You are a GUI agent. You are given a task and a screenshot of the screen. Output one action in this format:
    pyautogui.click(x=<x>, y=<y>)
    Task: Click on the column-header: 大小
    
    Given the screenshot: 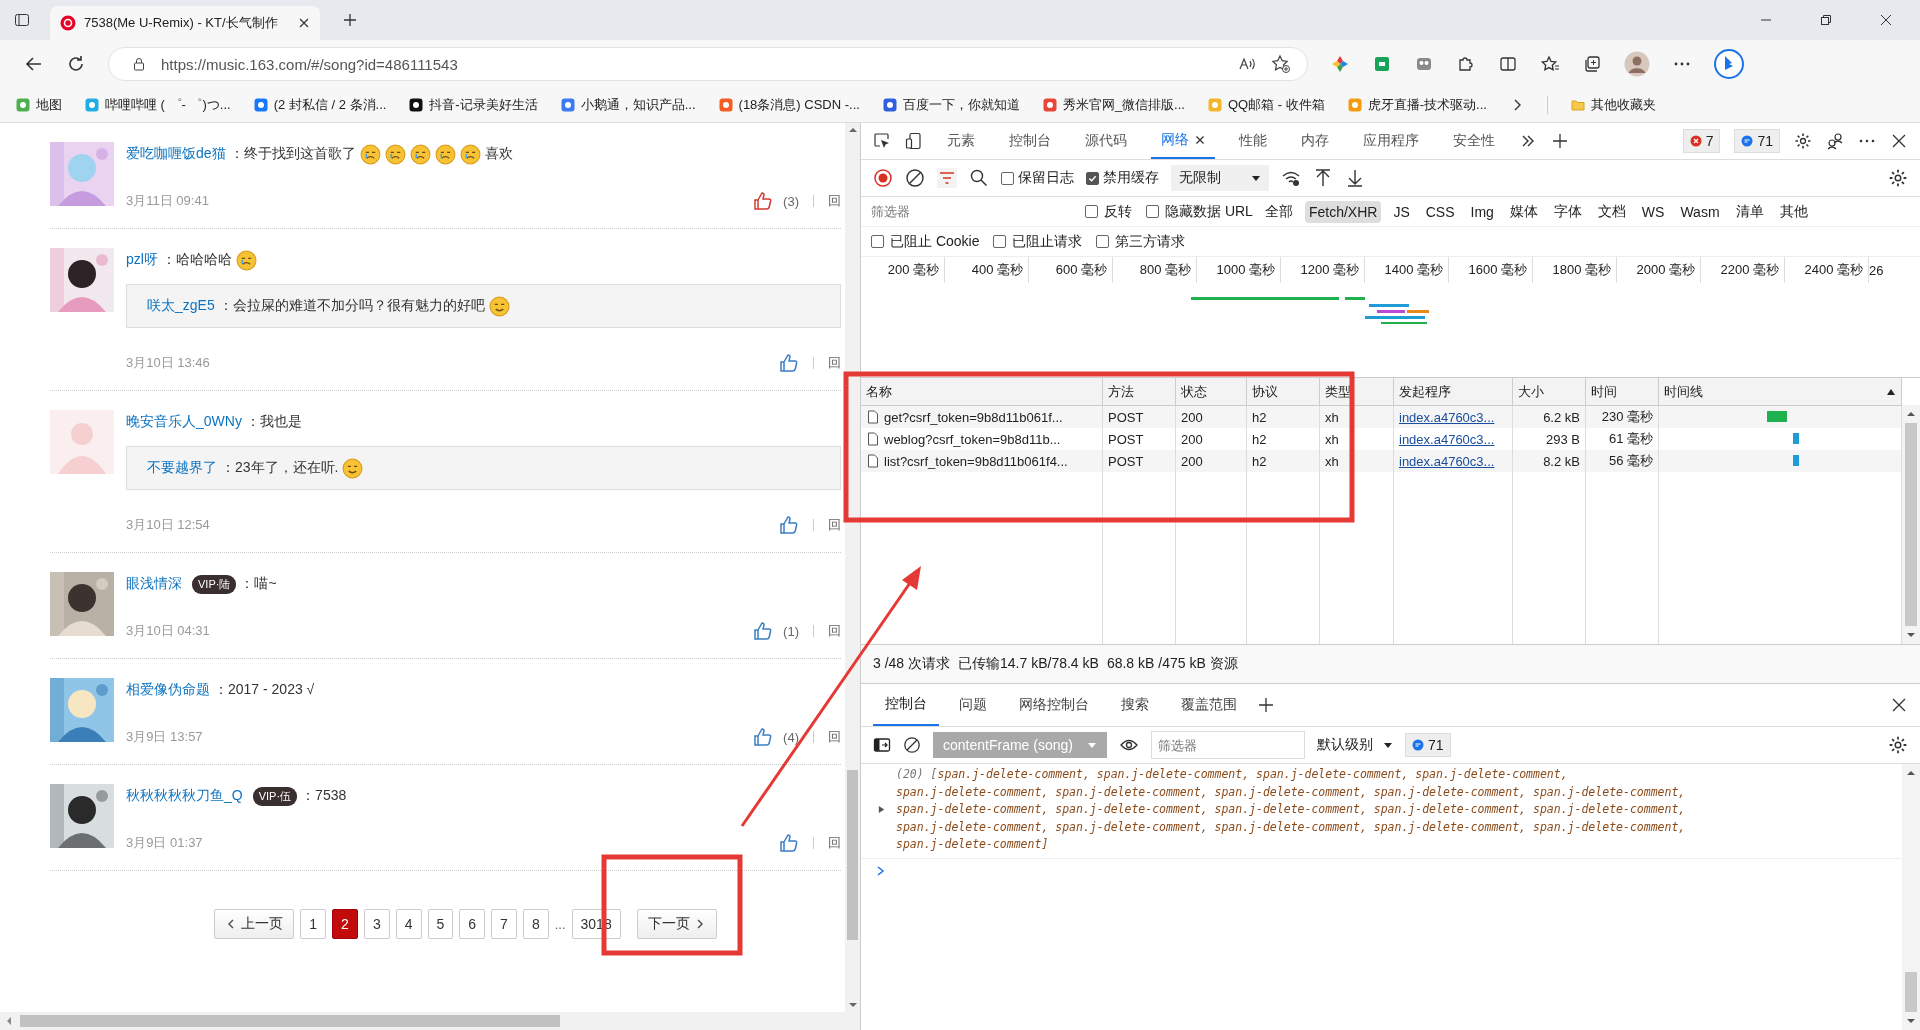 What is the action you would take?
    pyautogui.click(x=1549, y=391)
    